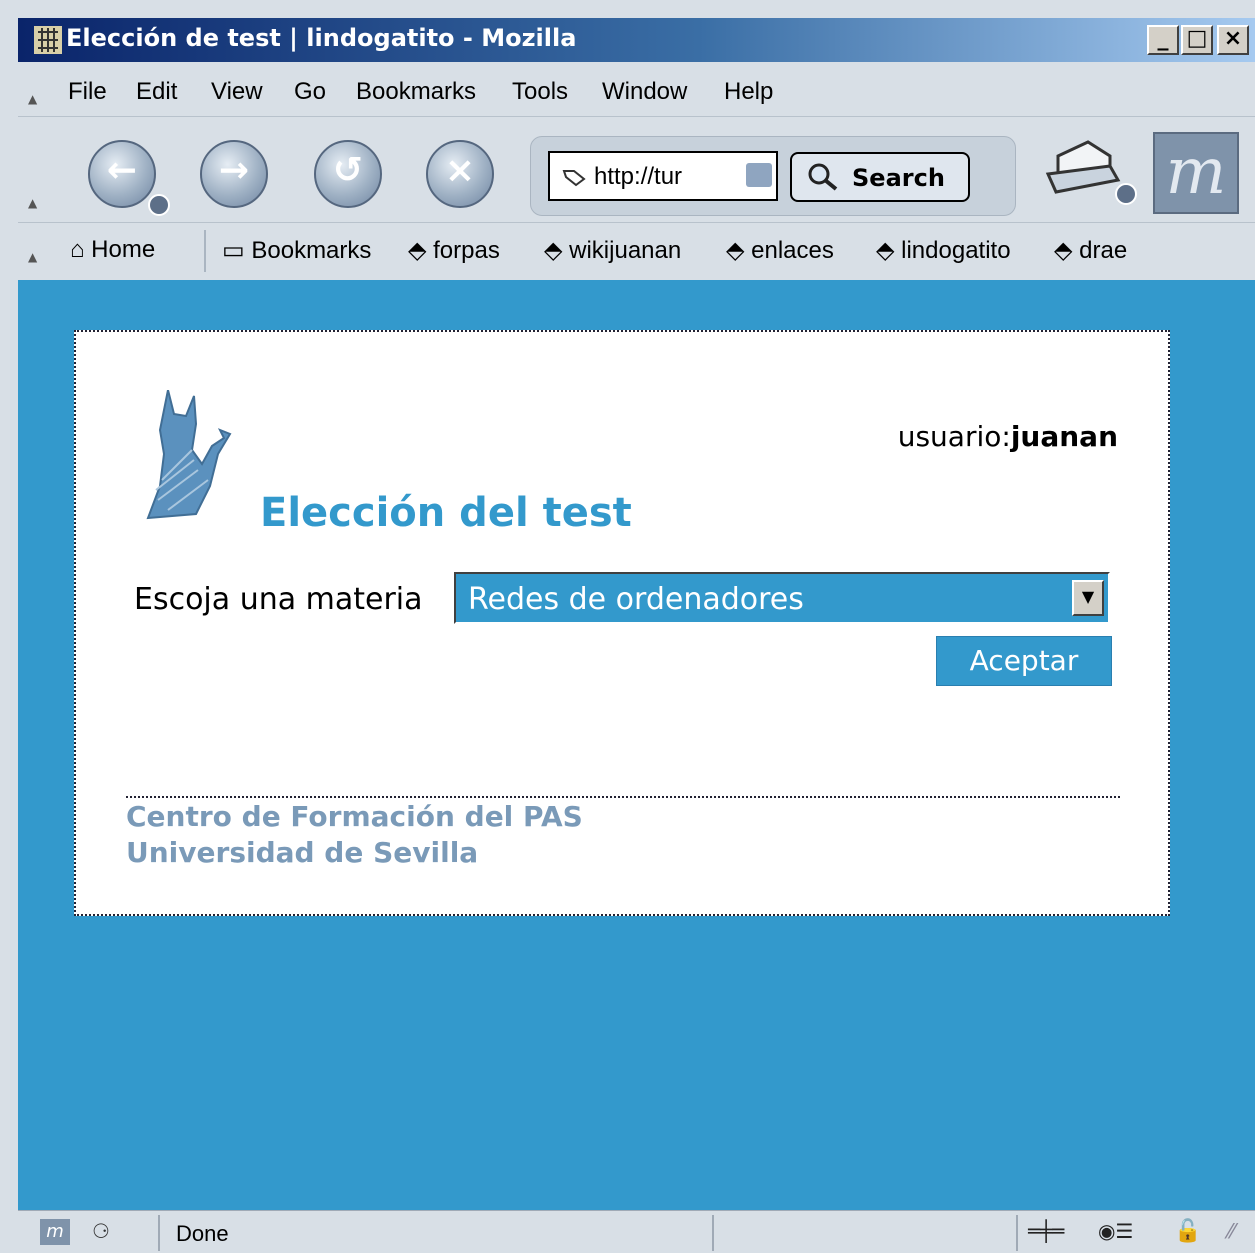 The width and height of the screenshot is (1255, 1253). I want to click on forward-button: →, so click(234, 174).